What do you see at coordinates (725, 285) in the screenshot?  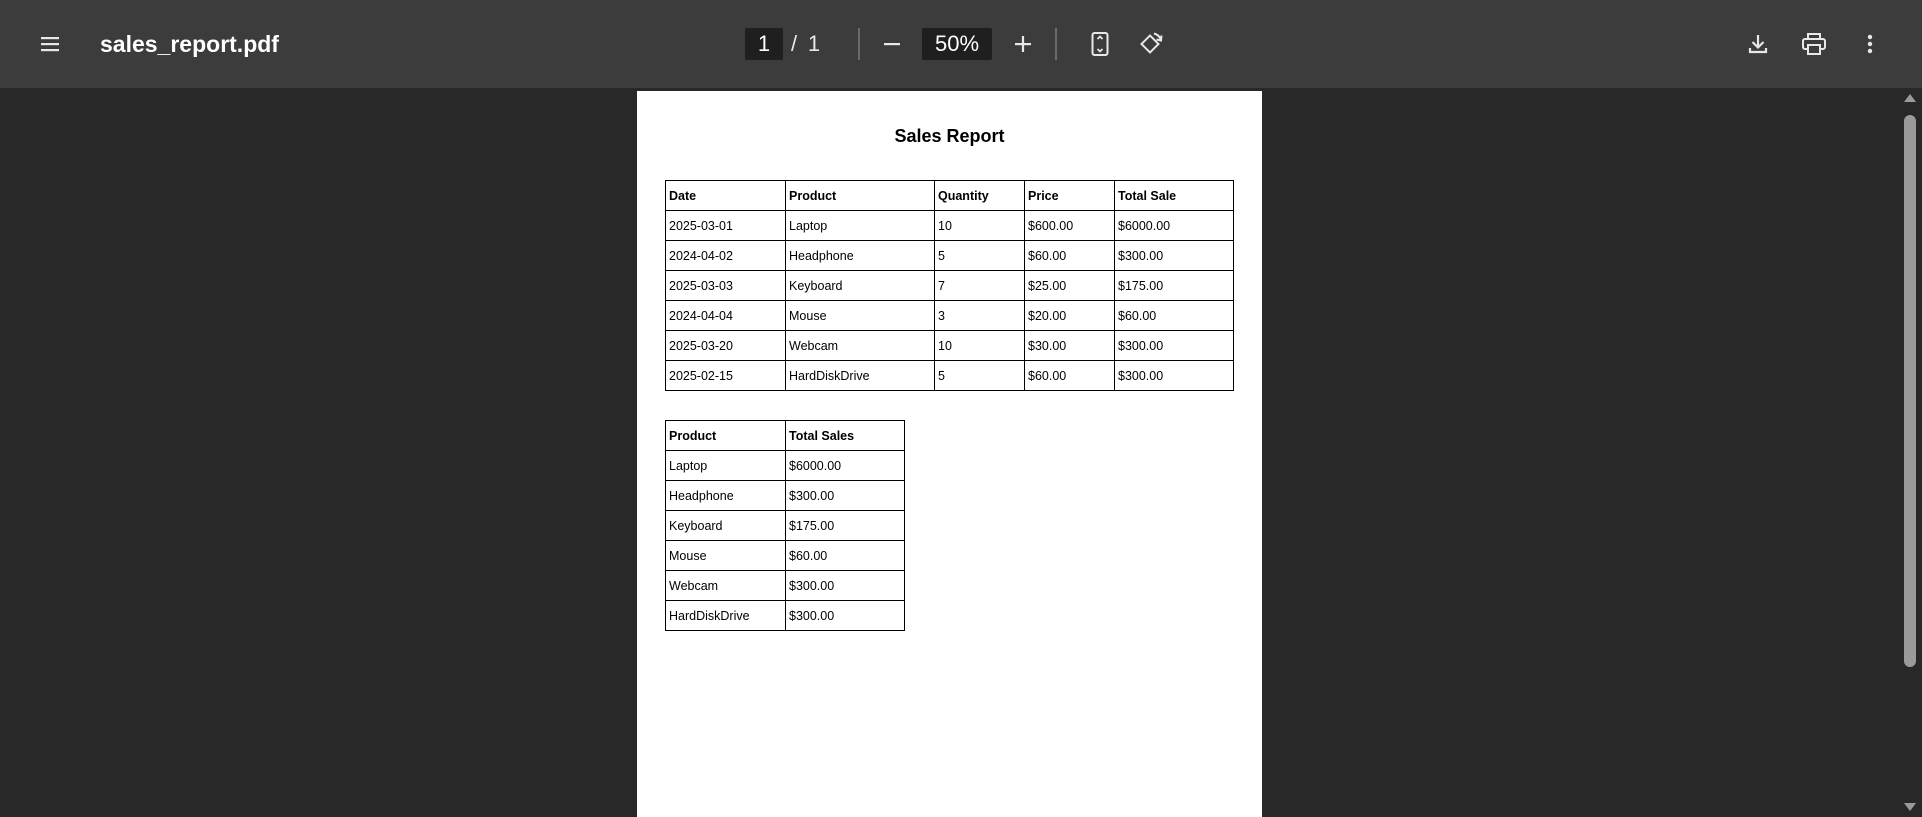 I see `table-cell: 2025-03-03` at bounding box center [725, 285].